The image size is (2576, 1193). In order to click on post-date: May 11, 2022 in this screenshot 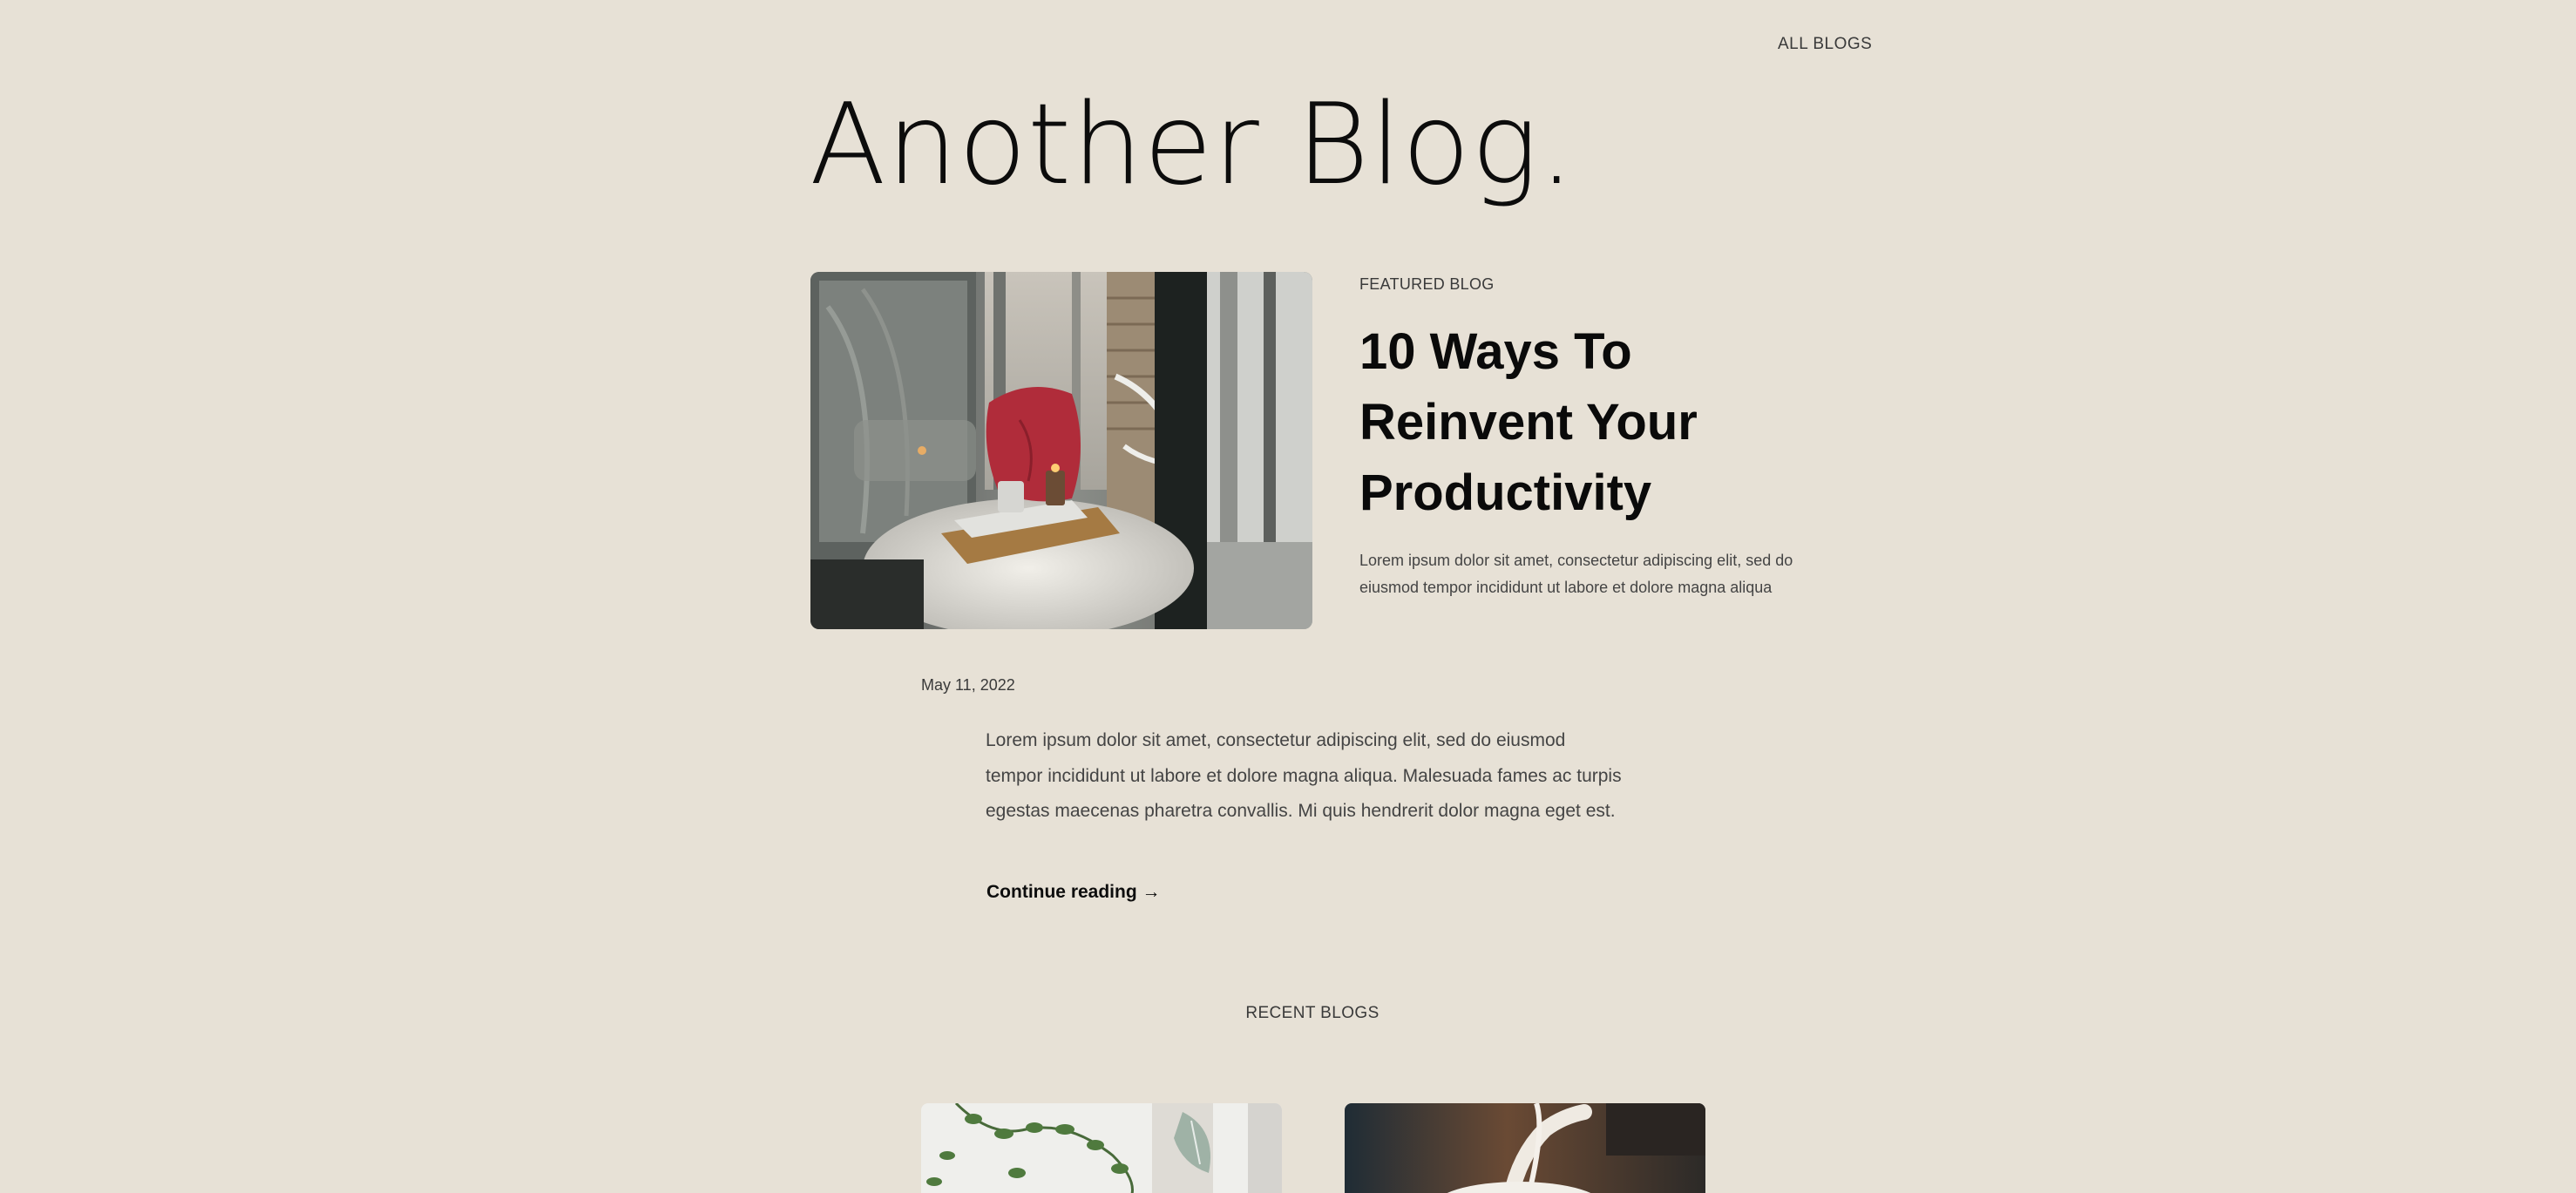, I will do `click(968, 685)`.